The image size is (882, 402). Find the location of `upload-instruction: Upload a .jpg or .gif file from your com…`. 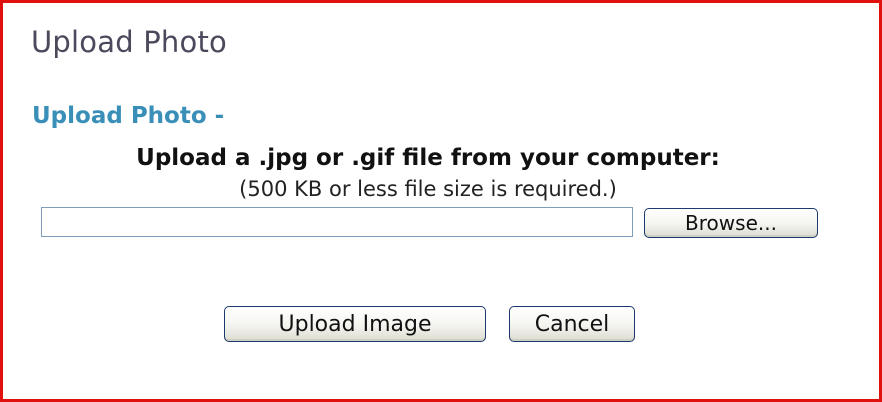

upload-instruction: Upload a .jpg or .gif file from your com… is located at coordinates (428, 158).